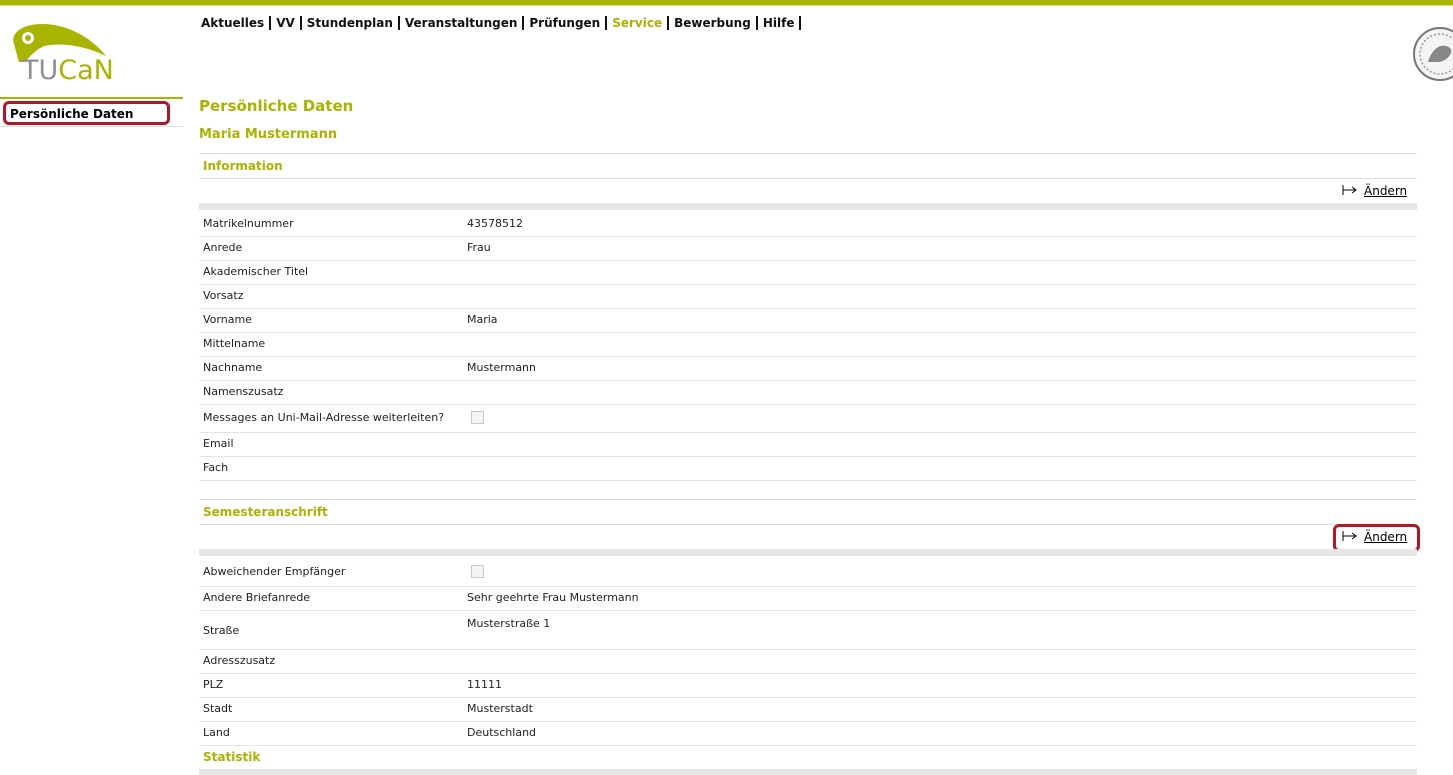  Describe the element at coordinates (1386, 191) in the screenshot. I see `information-edit-label: Ändern` at that location.